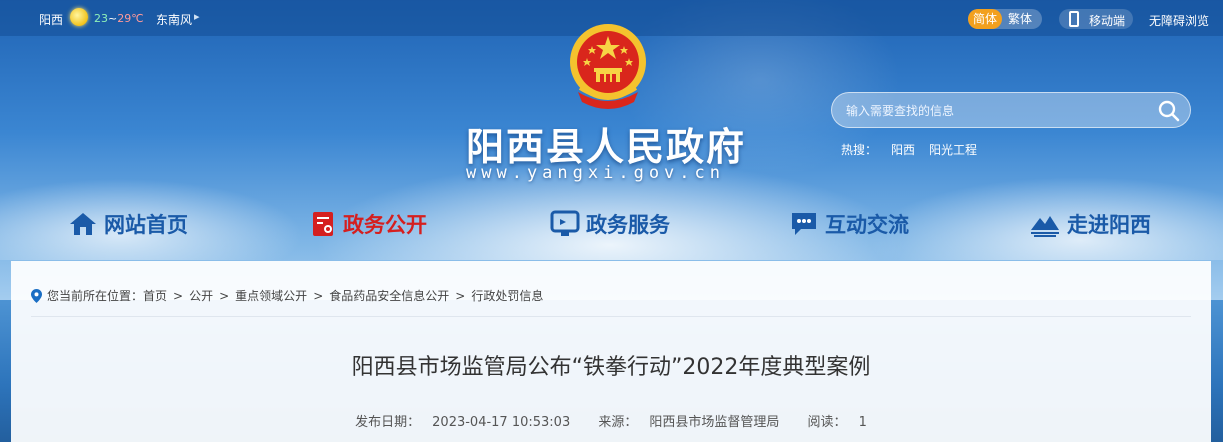  I want to click on breadcrumb-item: 公开, so click(201, 295).